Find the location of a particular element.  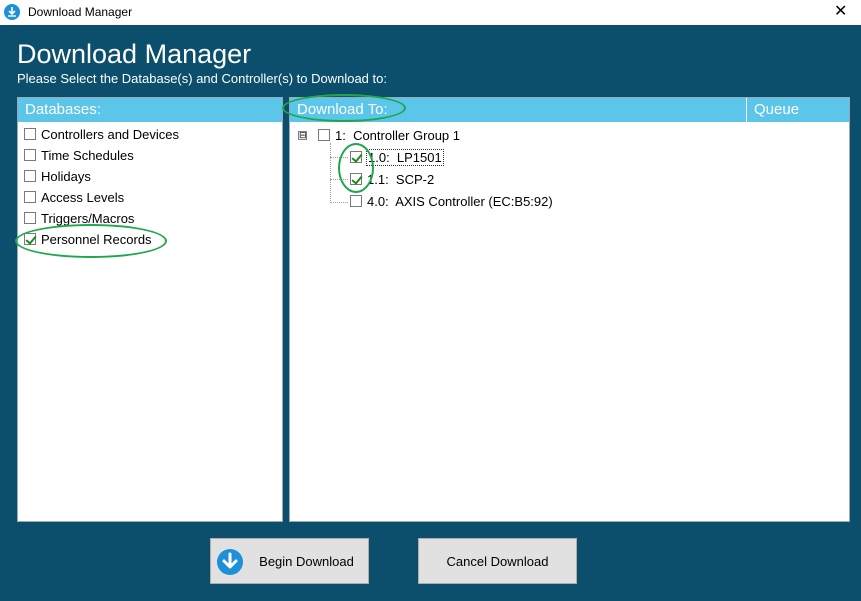

collapse-icon: ⊟ is located at coordinates (302, 135).